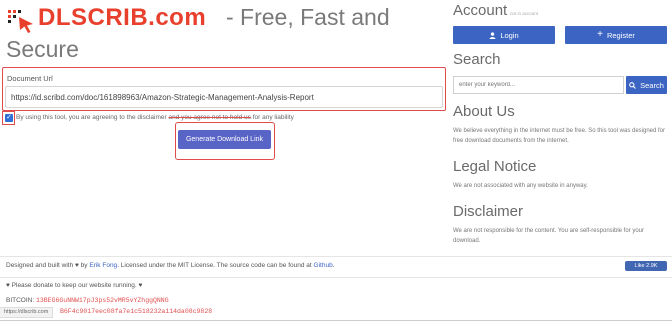 This screenshot has width=672, height=336. I want to click on login-button: Login, so click(504, 35).